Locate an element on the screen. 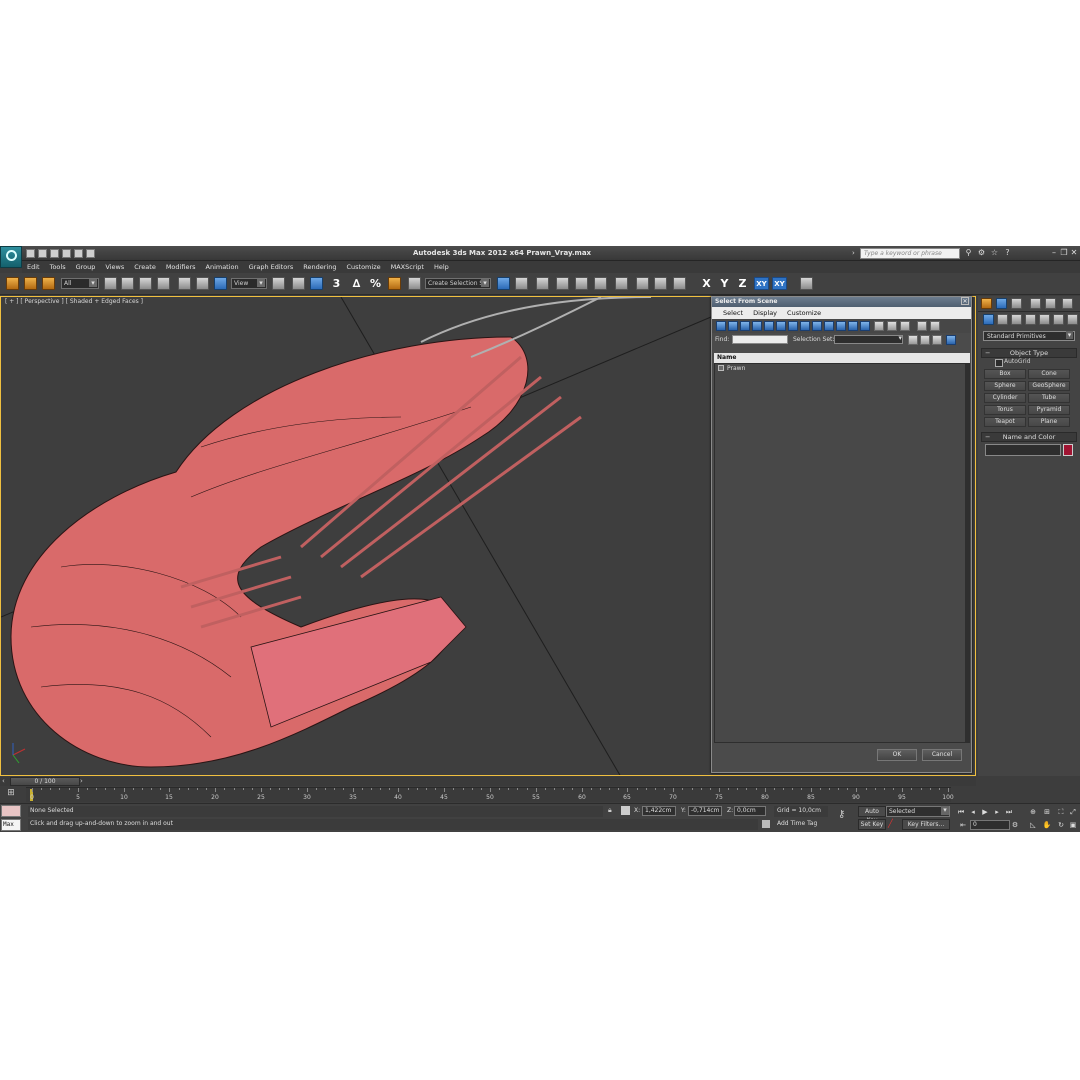  layer-manager-icon is located at coordinates (542, 283).